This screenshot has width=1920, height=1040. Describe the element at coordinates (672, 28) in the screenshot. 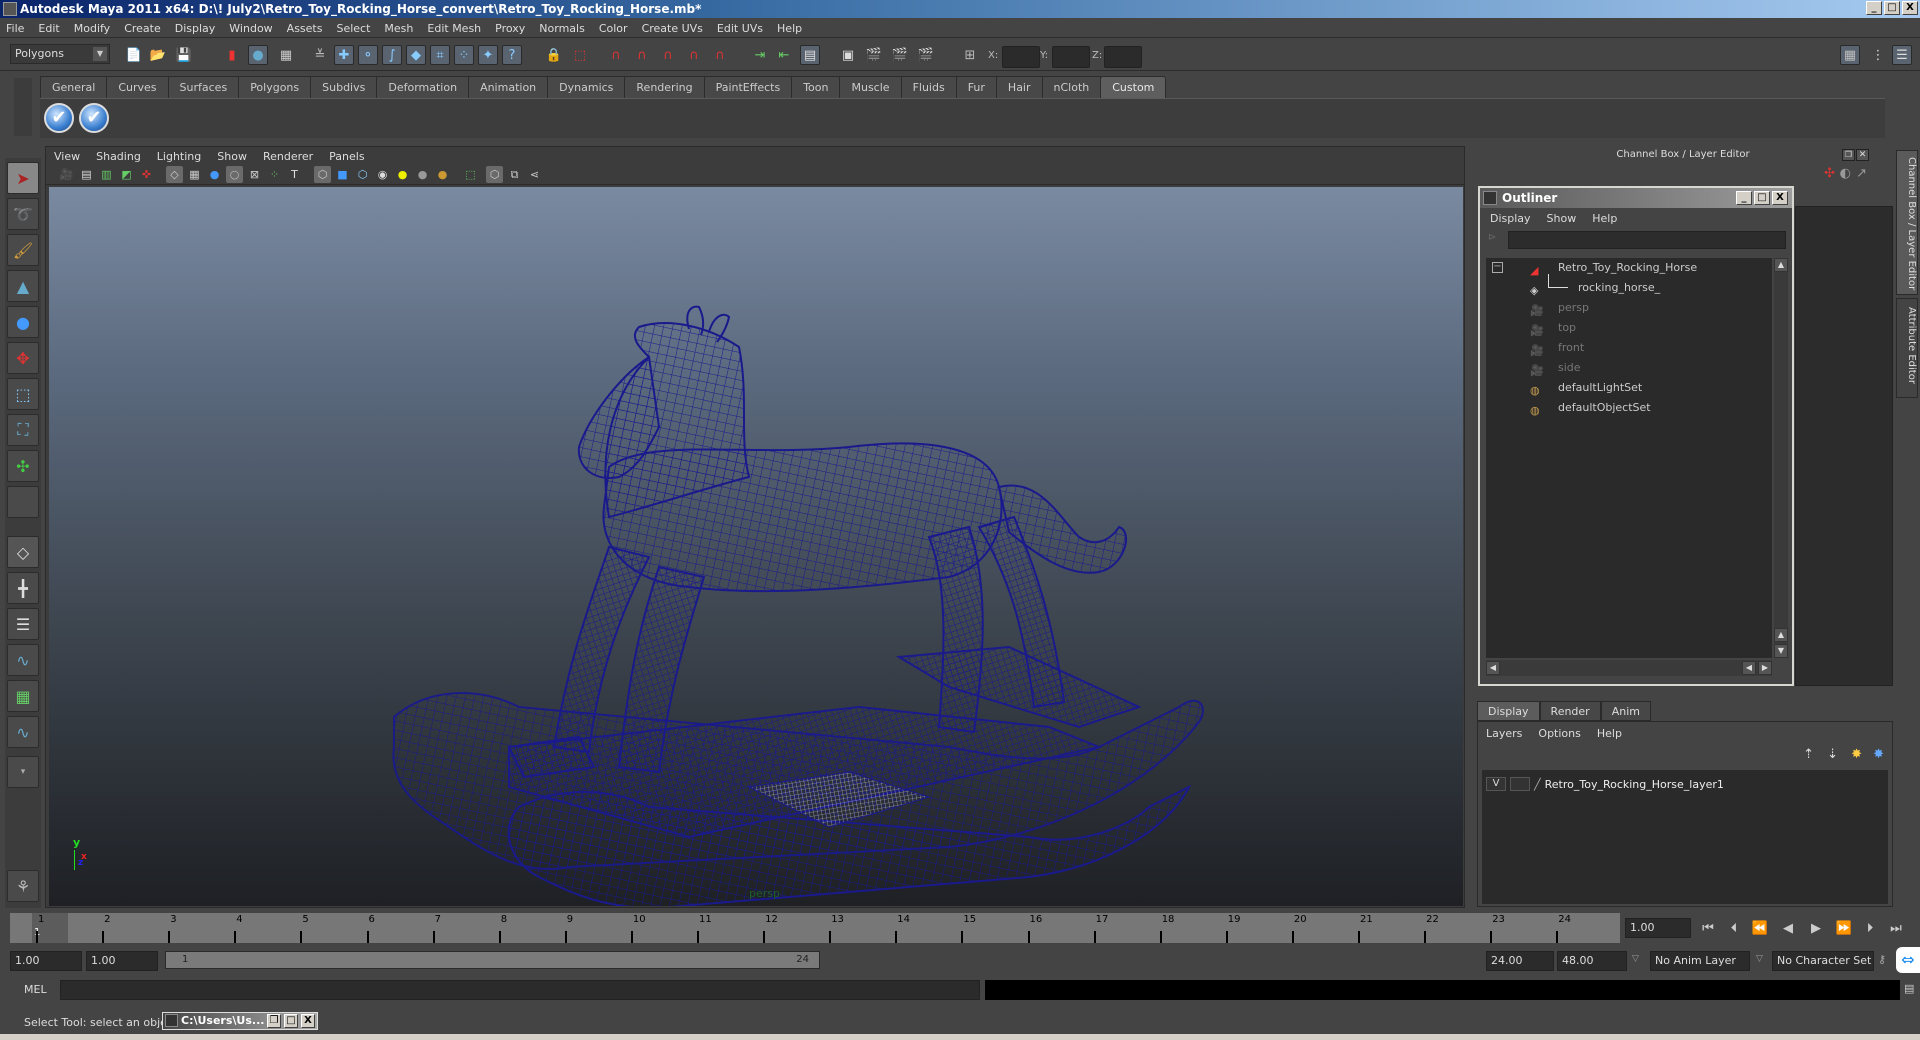

I see `menu-create-uvs: Create UVs` at that location.